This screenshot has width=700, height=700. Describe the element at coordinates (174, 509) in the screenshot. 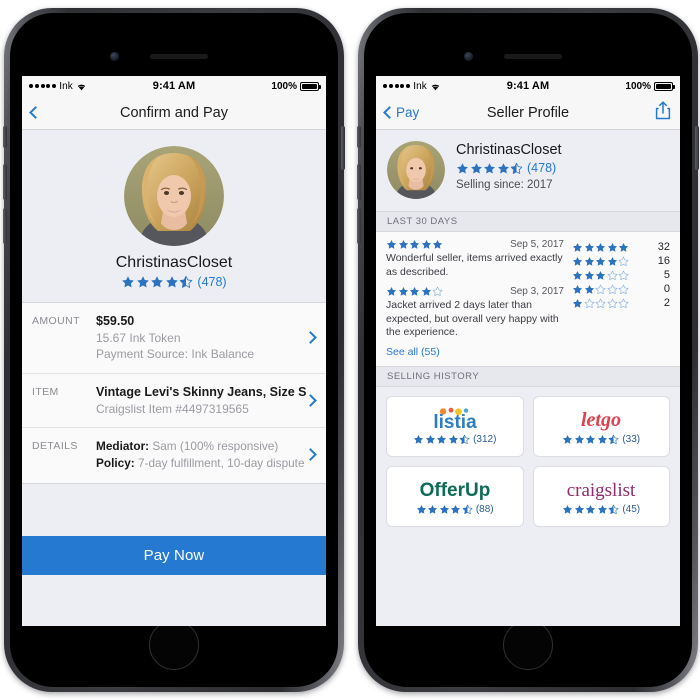

I see `spacer` at that location.